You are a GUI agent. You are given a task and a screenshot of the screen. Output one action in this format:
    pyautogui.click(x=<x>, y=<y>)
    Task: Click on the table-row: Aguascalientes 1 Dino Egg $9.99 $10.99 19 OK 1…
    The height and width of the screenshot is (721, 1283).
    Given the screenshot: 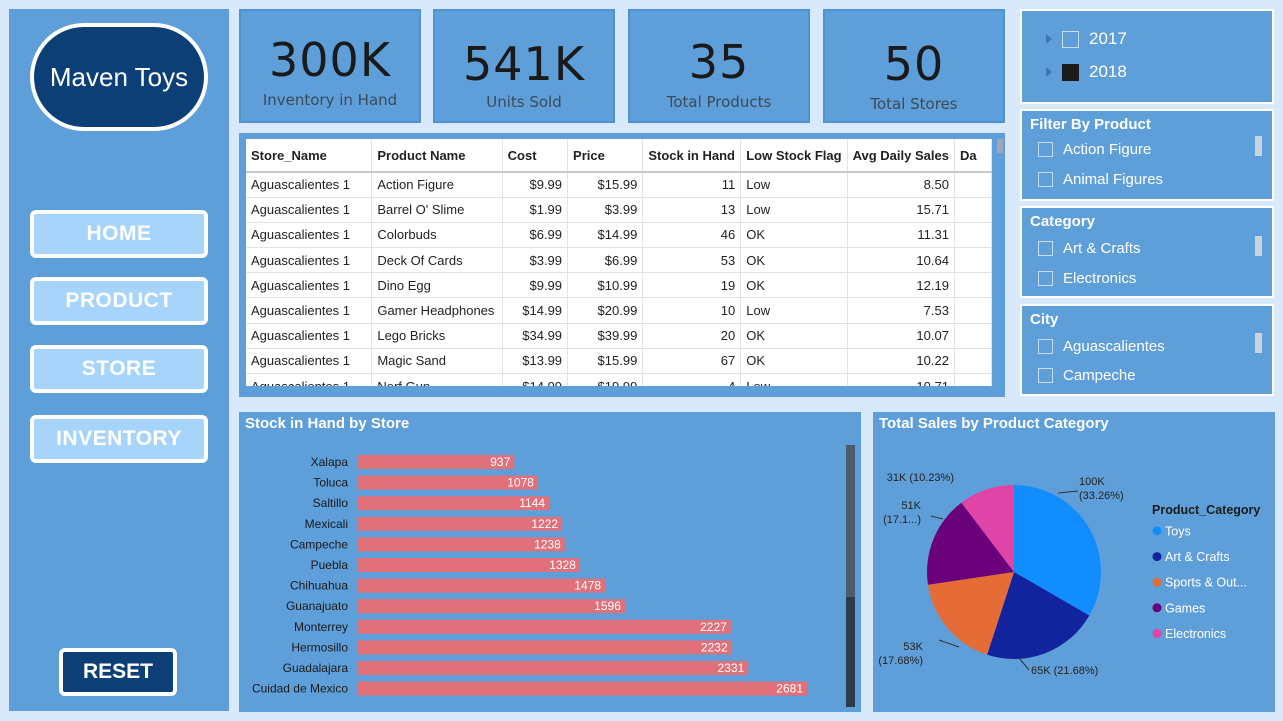 What is the action you would take?
    pyautogui.click(x=619, y=285)
    